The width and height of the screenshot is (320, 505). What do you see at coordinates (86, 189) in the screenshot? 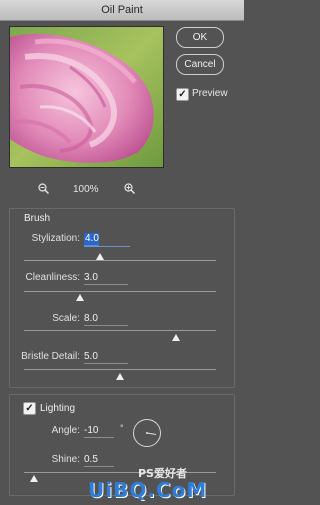
I see `zoom-level: 100%` at bounding box center [86, 189].